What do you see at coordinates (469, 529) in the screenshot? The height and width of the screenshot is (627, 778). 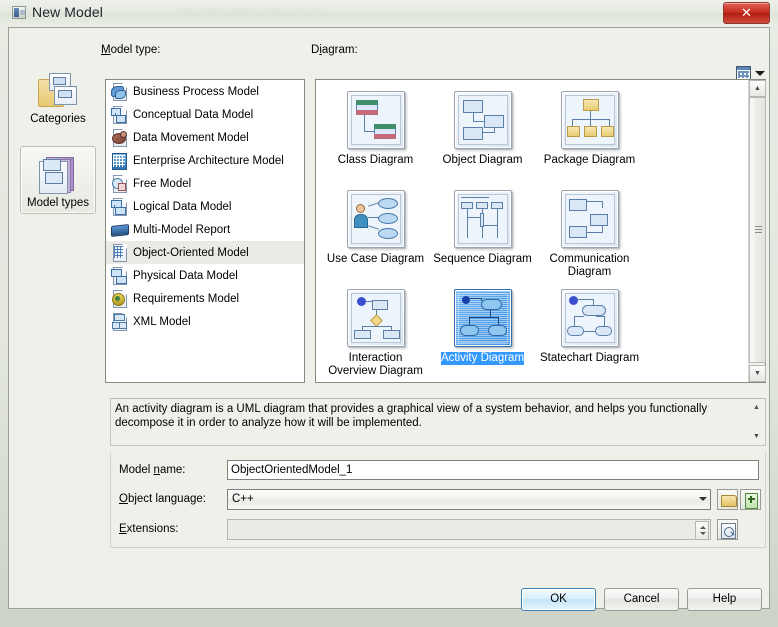 I see `extensions-input` at bounding box center [469, 529].